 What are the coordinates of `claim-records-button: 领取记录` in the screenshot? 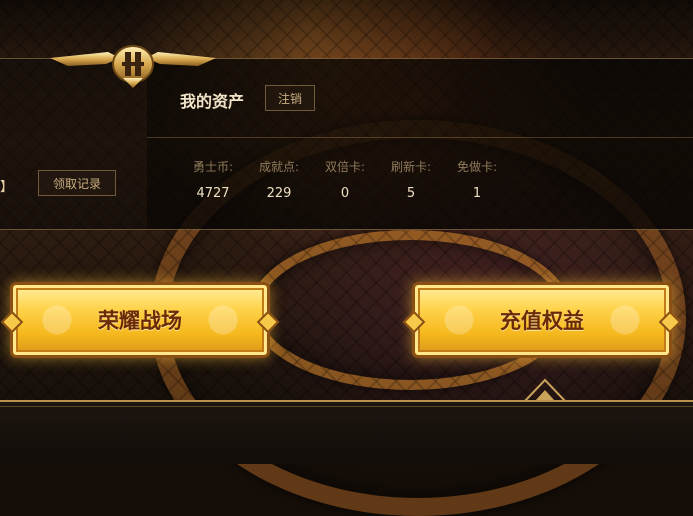 It's located at (77, 183).